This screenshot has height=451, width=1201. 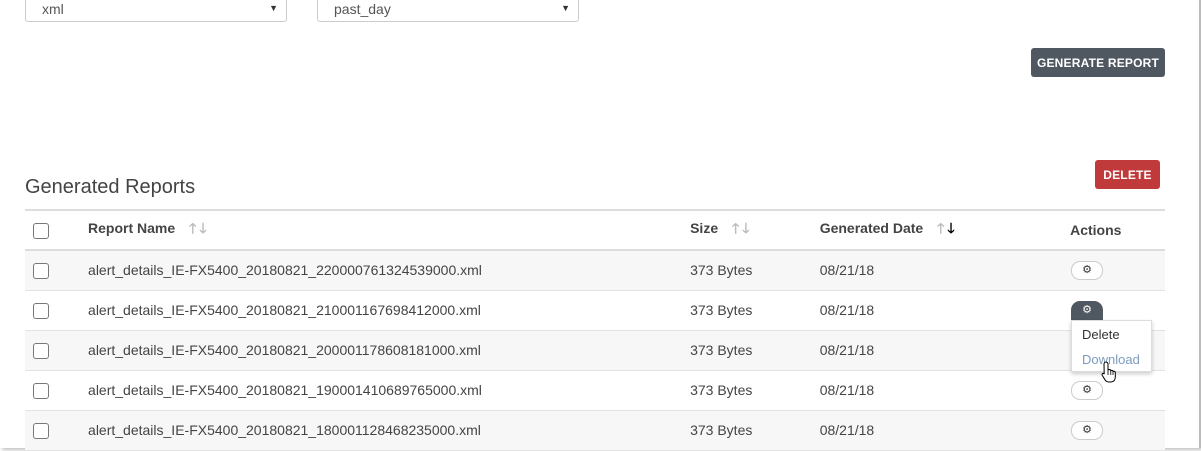 I want to click on header-report-name: Report Name 🡑🡓, so click(x=388, y=230).